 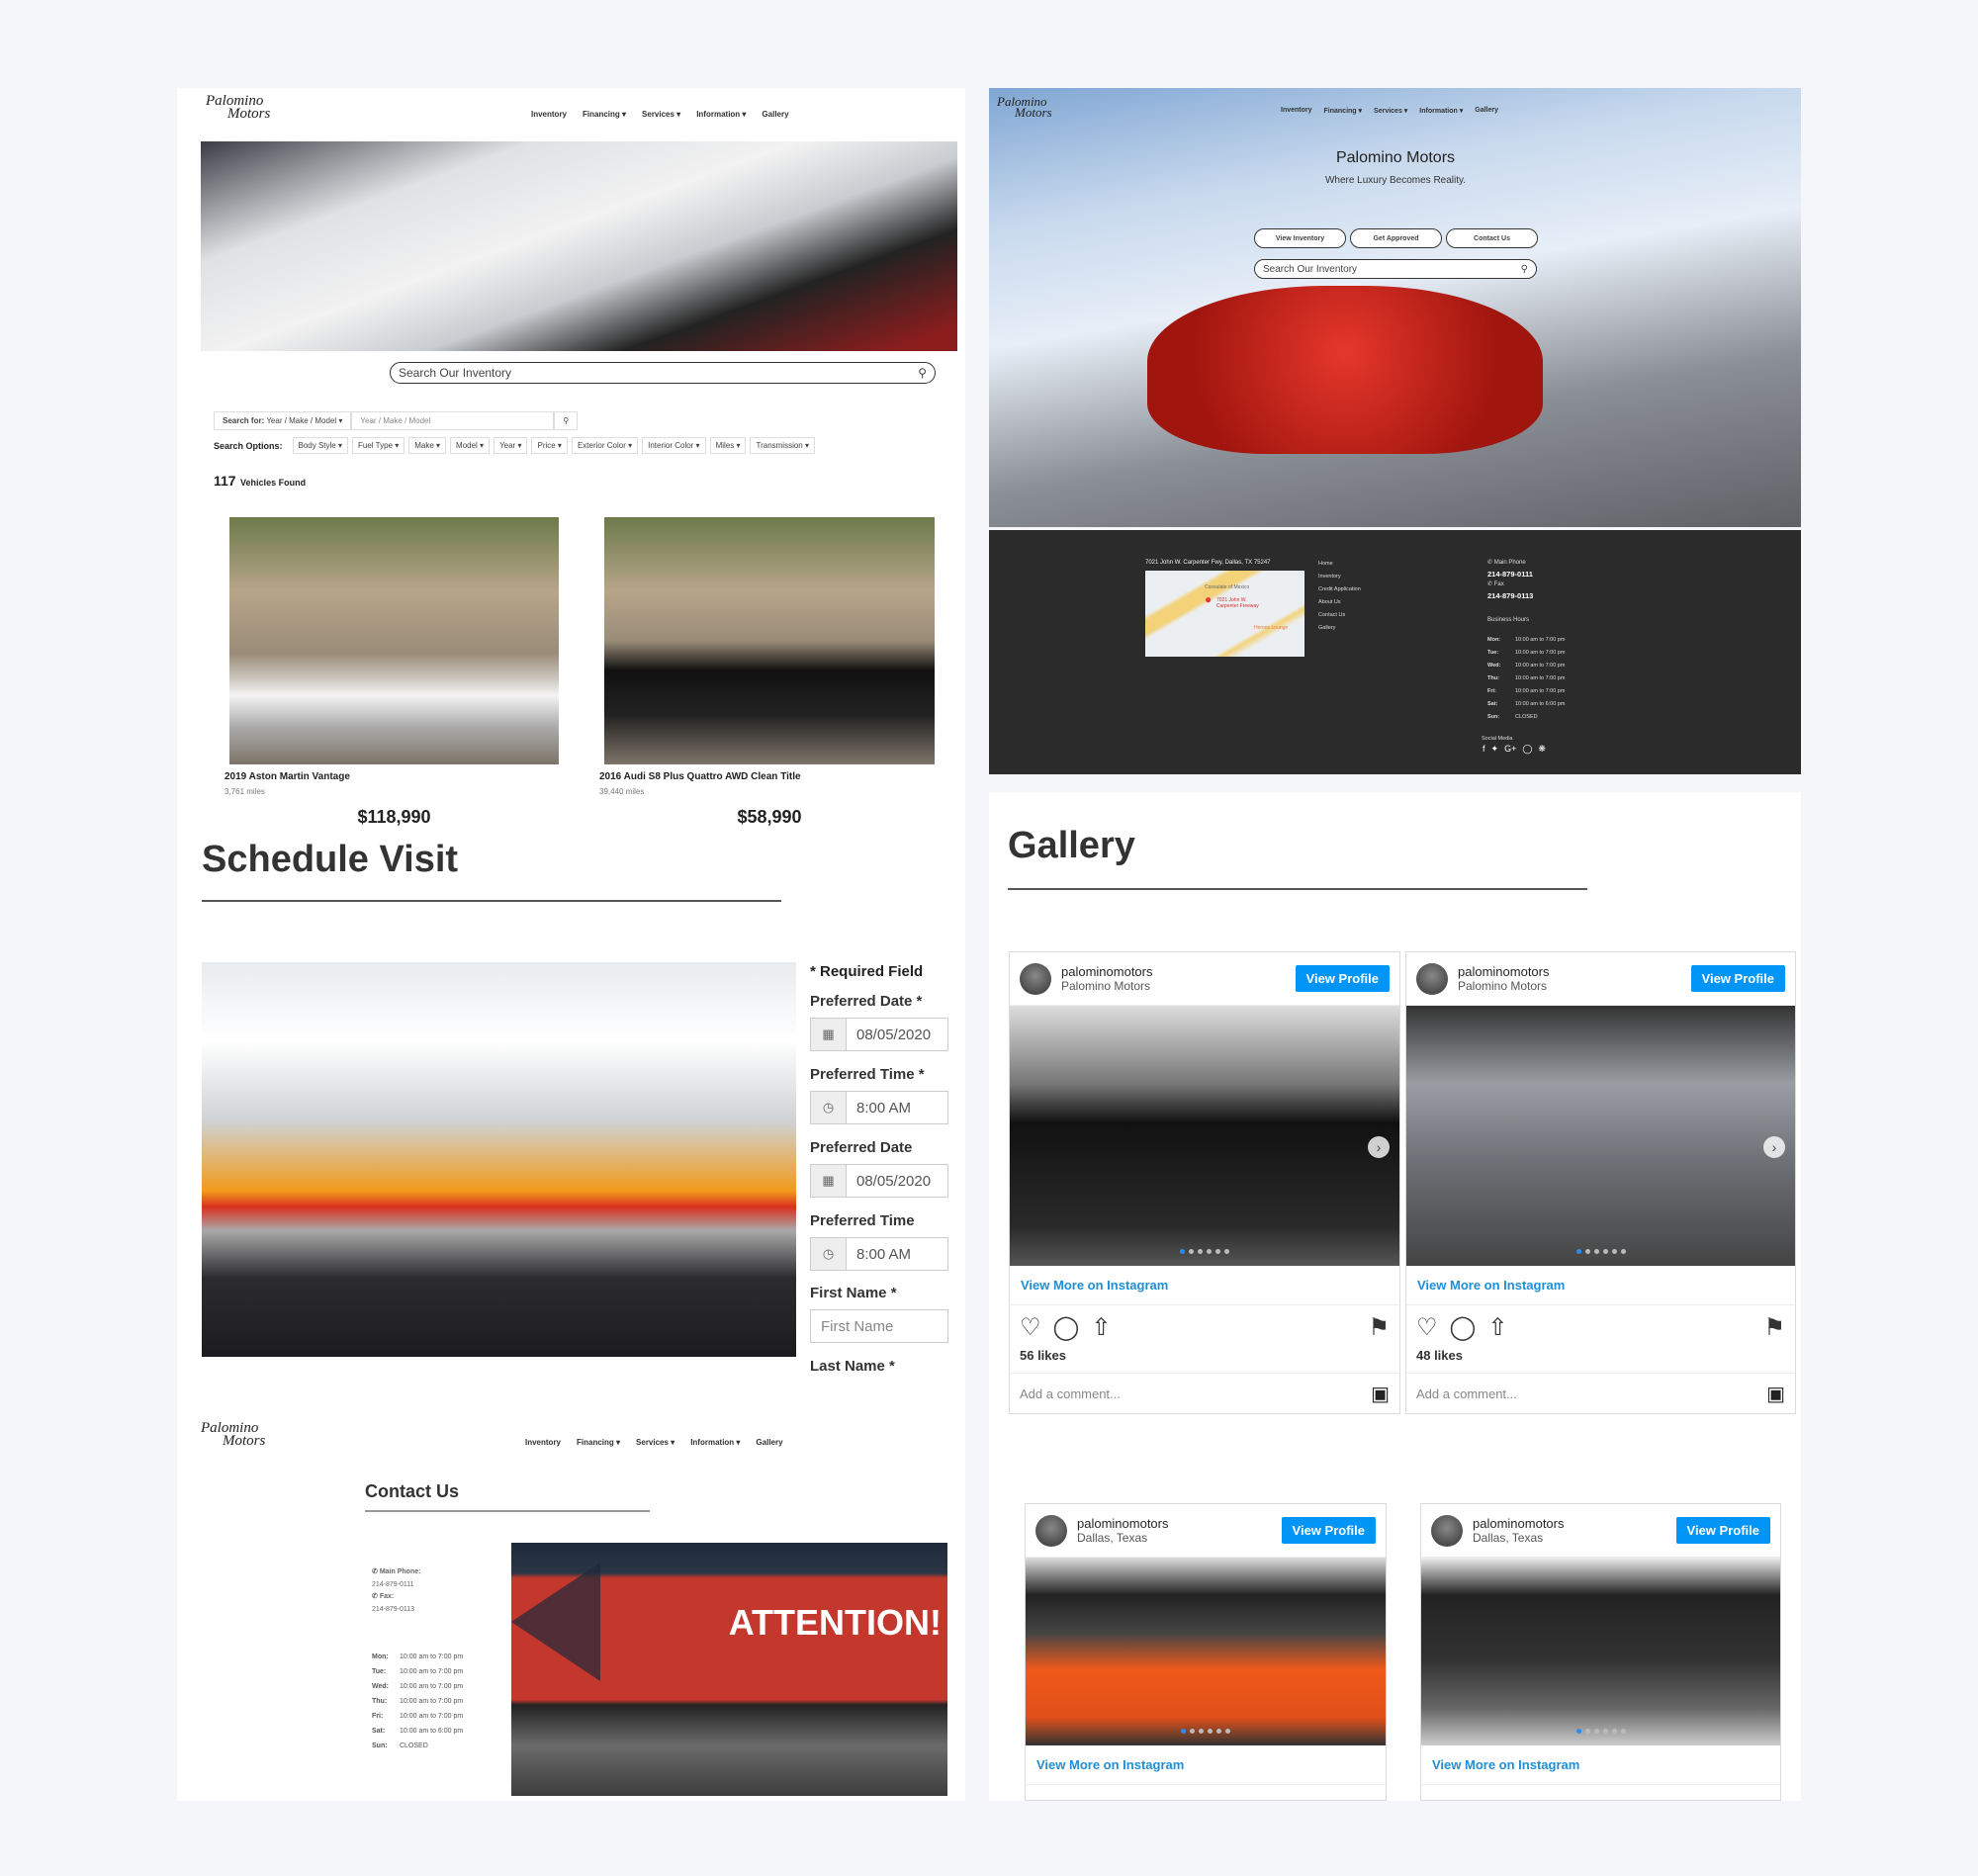 I want to click on search-option-dropdown: Miles ▾, so click(x=728, y=446).